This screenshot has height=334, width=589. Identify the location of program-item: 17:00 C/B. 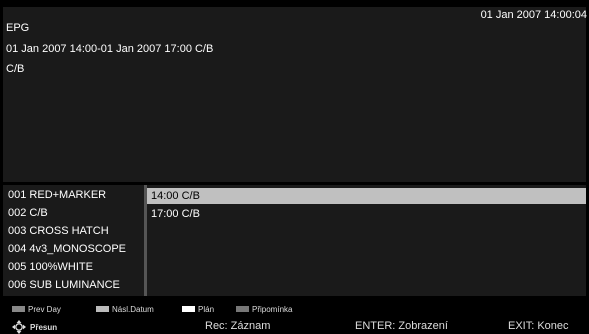
(366, 214).